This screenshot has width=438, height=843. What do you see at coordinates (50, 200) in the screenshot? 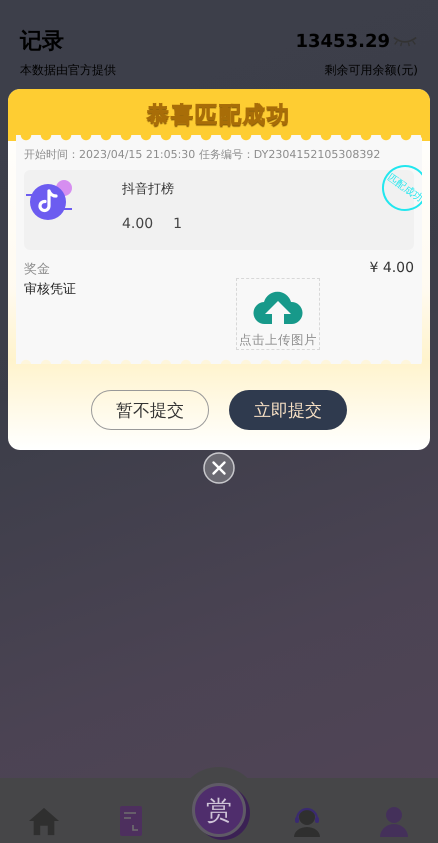
I see `music-note-logo-icon` at bounding box center [50, 200].